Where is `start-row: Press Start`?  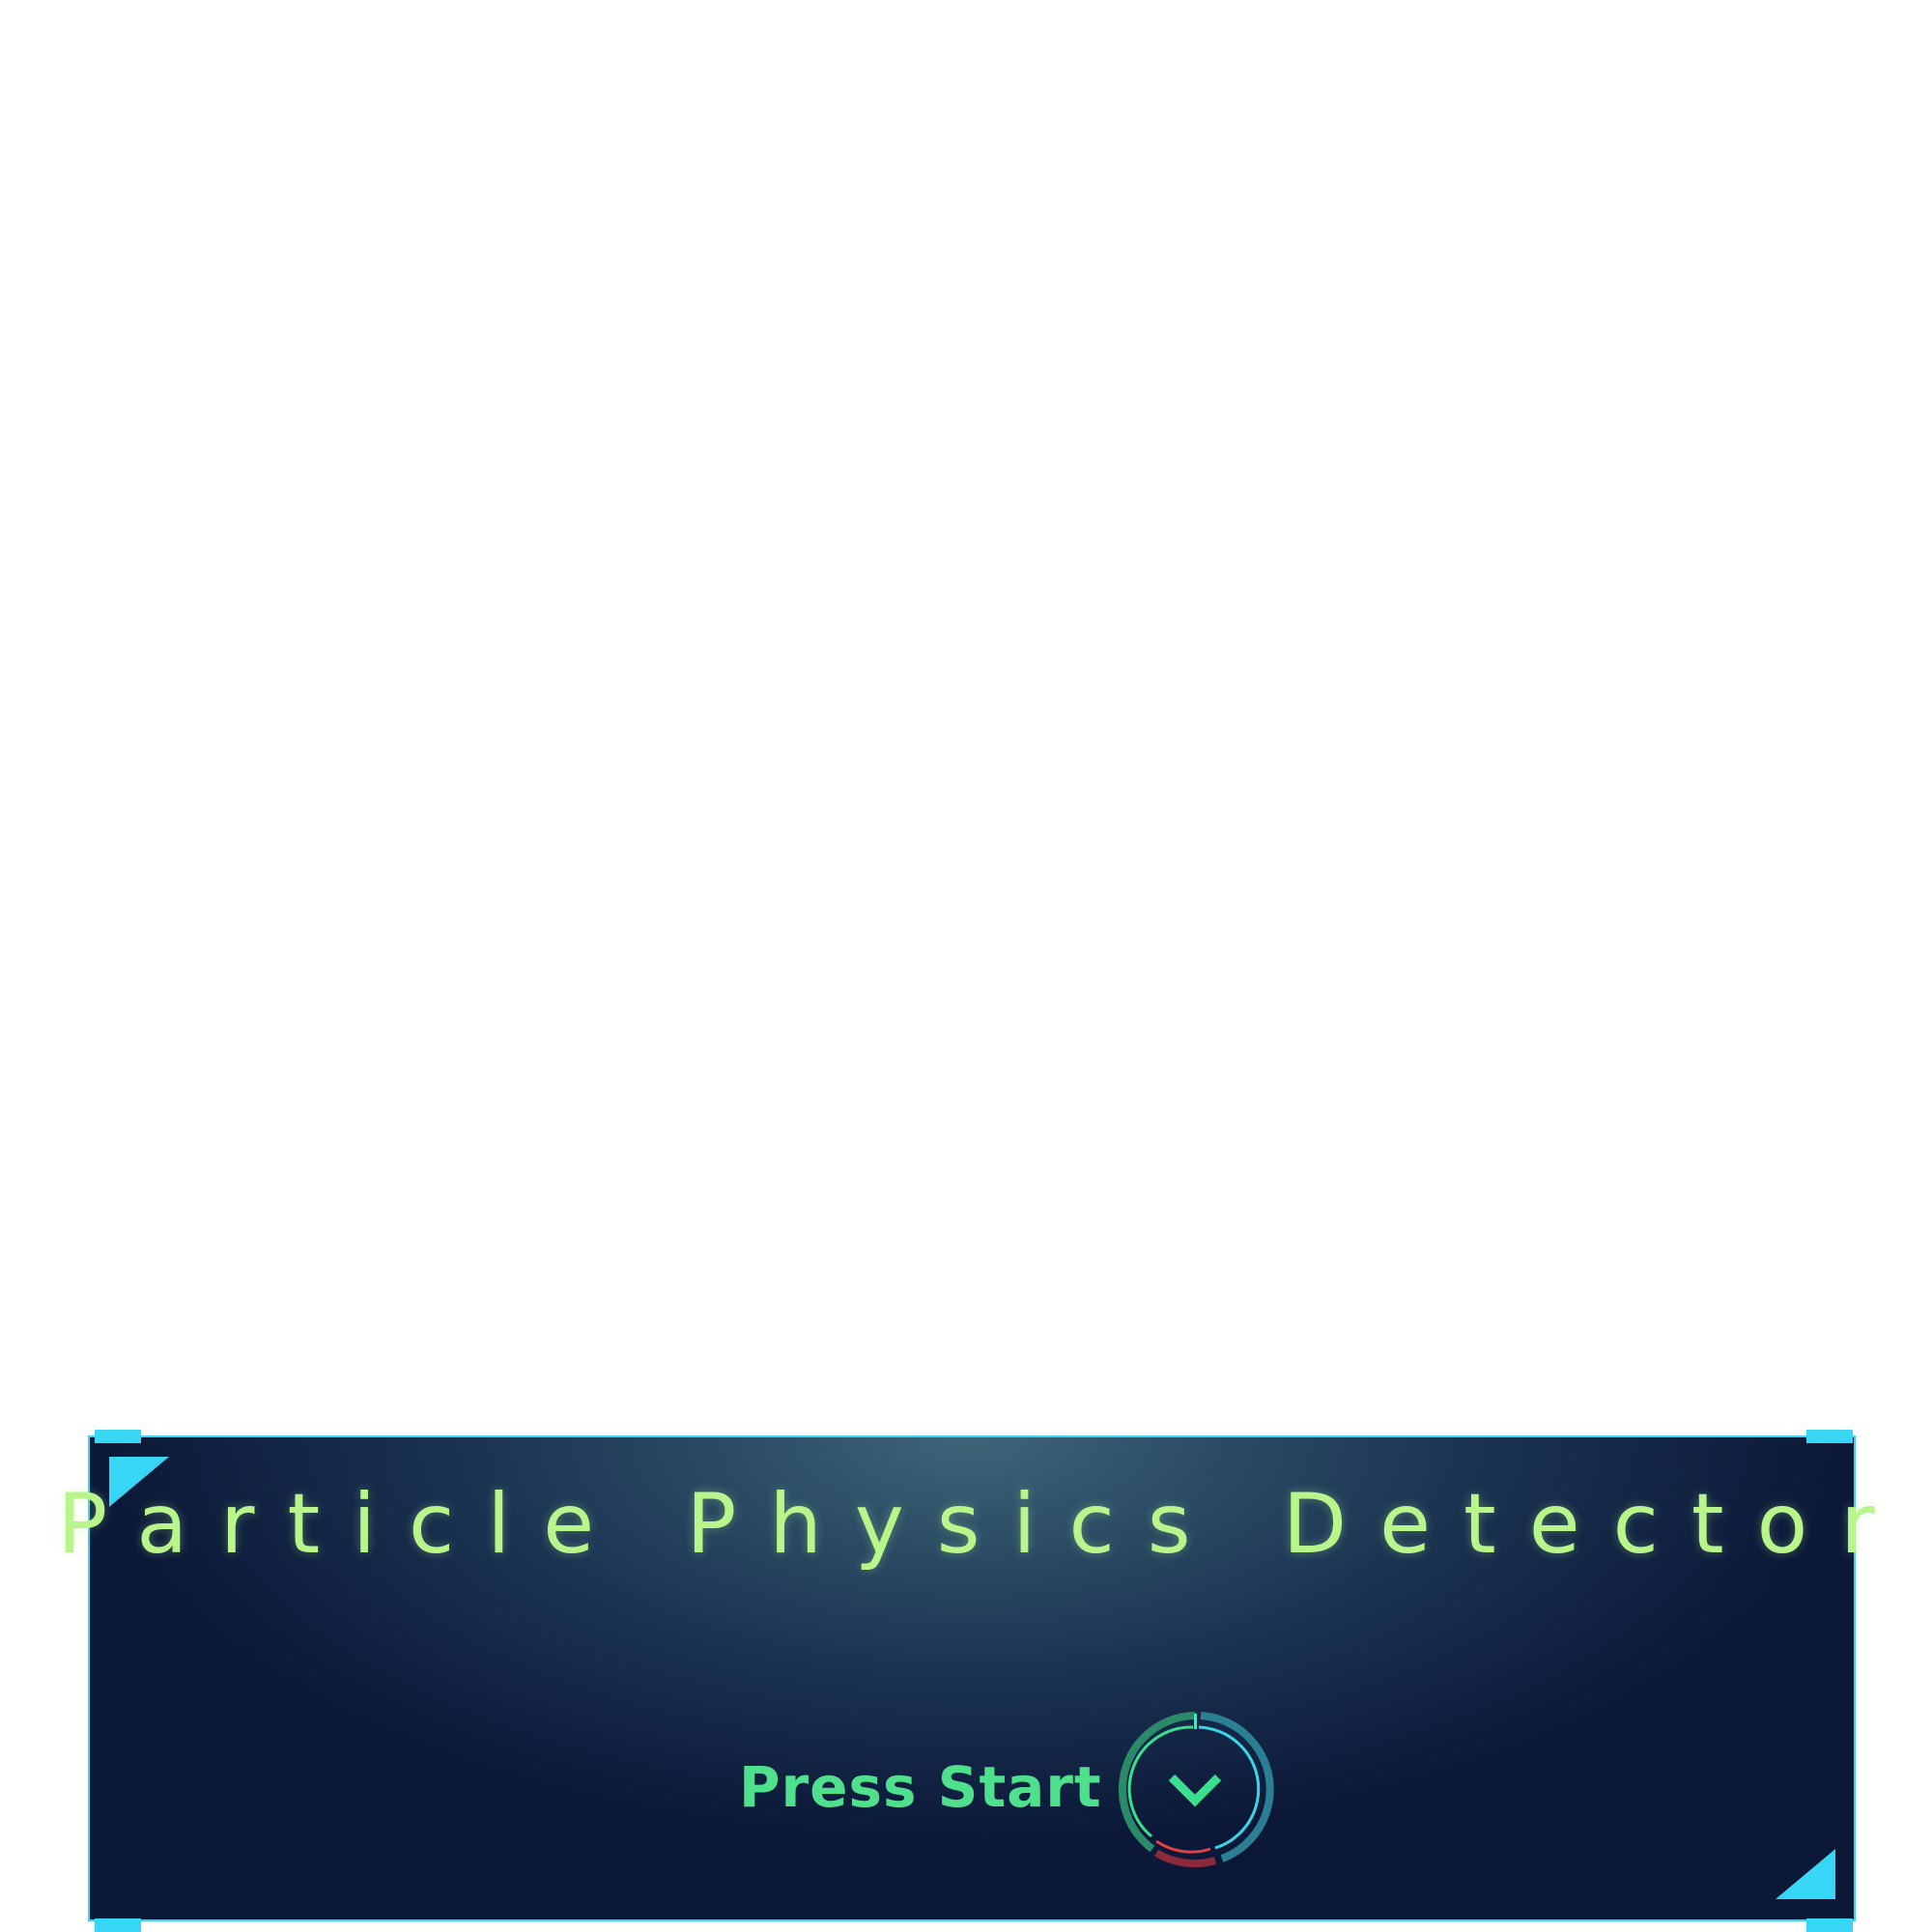 start-row: Press Start is located at coordinates (966, 1792).